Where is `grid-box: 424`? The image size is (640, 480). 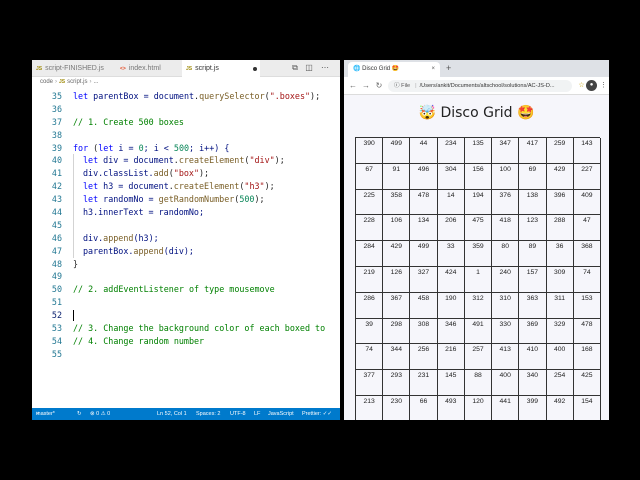 grid-box: 424 is located at coordinates (451, 279).